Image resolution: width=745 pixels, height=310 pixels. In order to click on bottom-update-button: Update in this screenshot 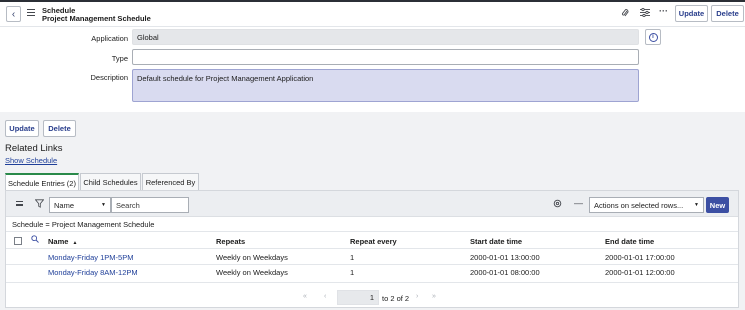, I will do `click(22, 128)`.